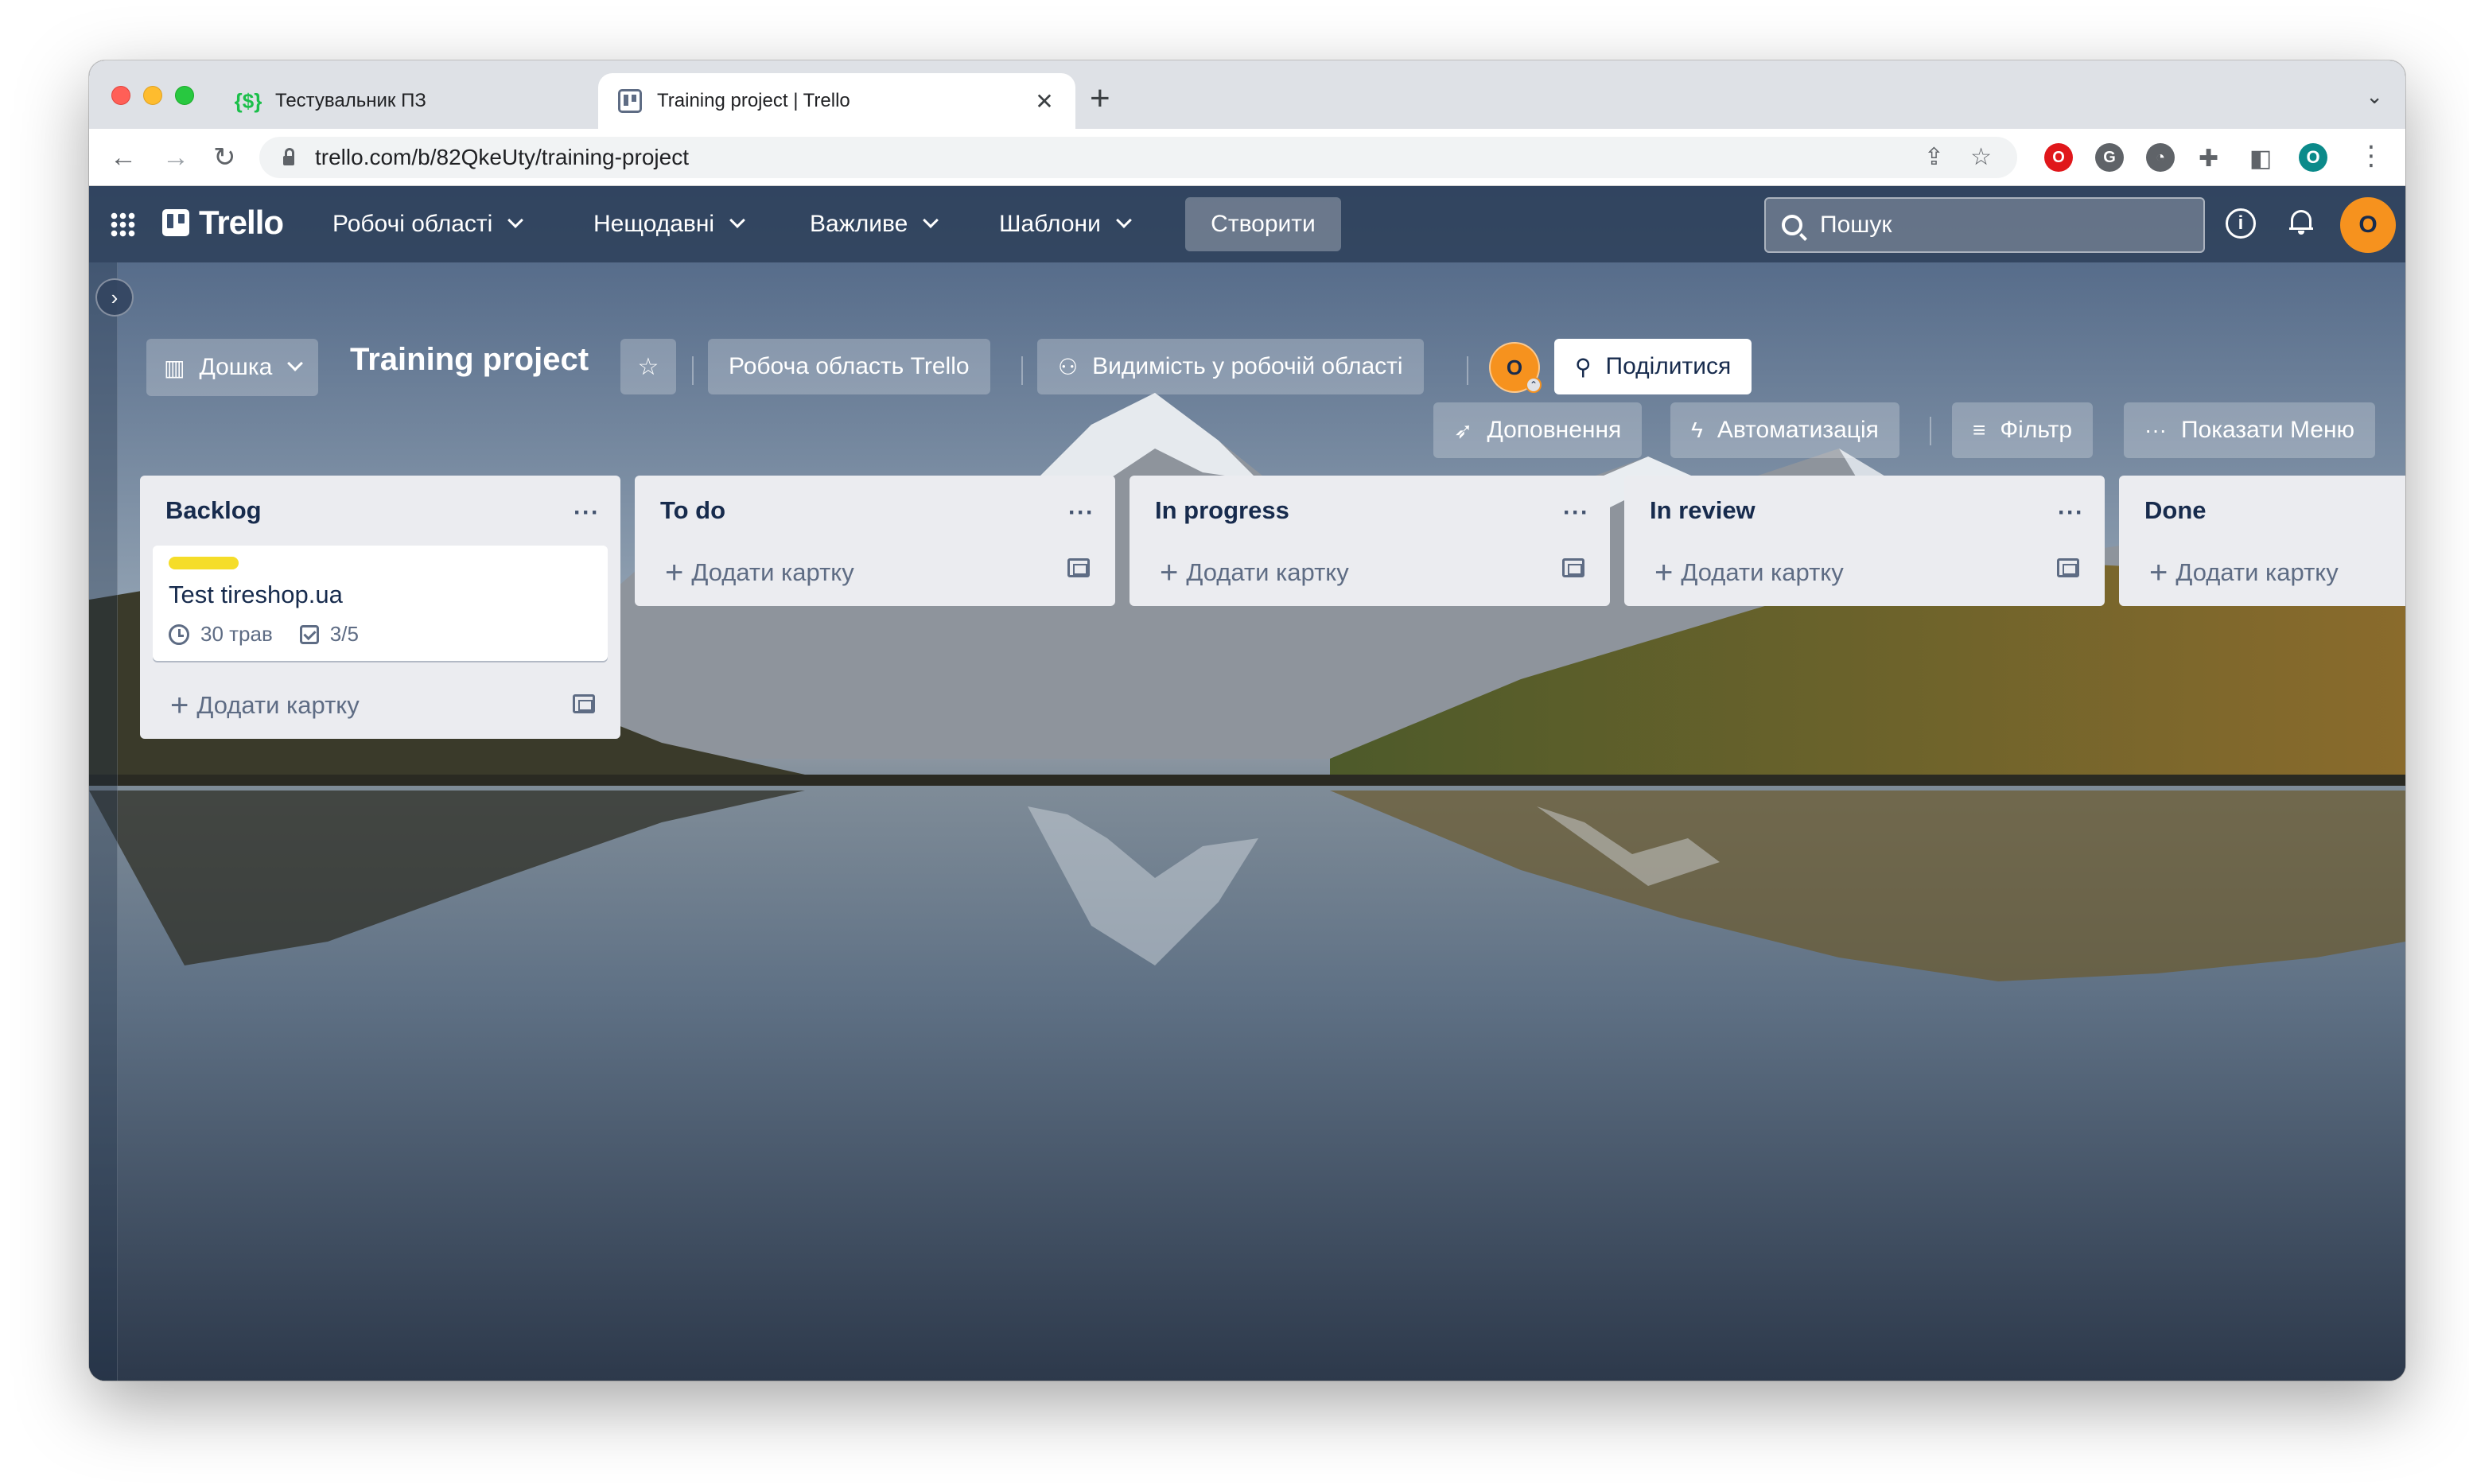 The width and height of the screenshot is (2469, 1484). I want to click on kebab-menu-icon: ⋮, so click(2371, 155).